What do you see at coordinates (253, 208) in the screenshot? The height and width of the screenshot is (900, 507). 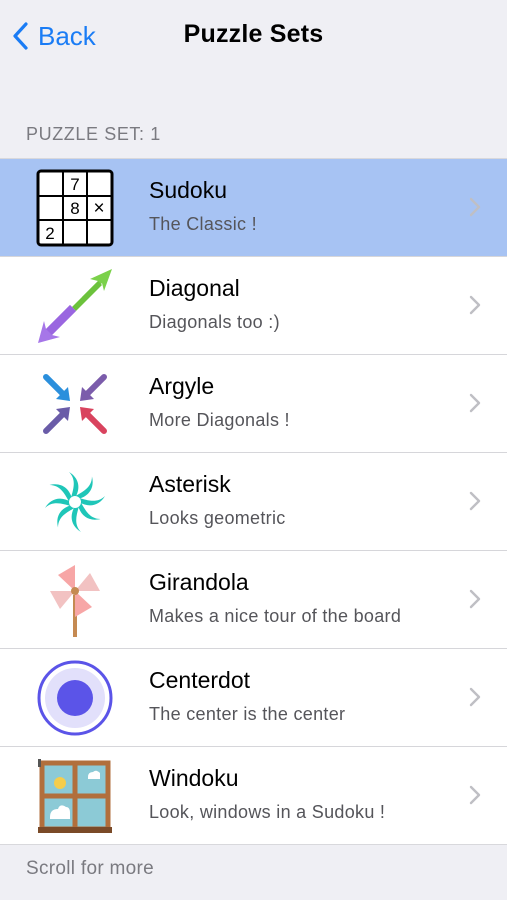 I see `puzzle-row-sudoku: 7 8 × 2 Sudoku The Classic !` at bounding box center [253, 208].